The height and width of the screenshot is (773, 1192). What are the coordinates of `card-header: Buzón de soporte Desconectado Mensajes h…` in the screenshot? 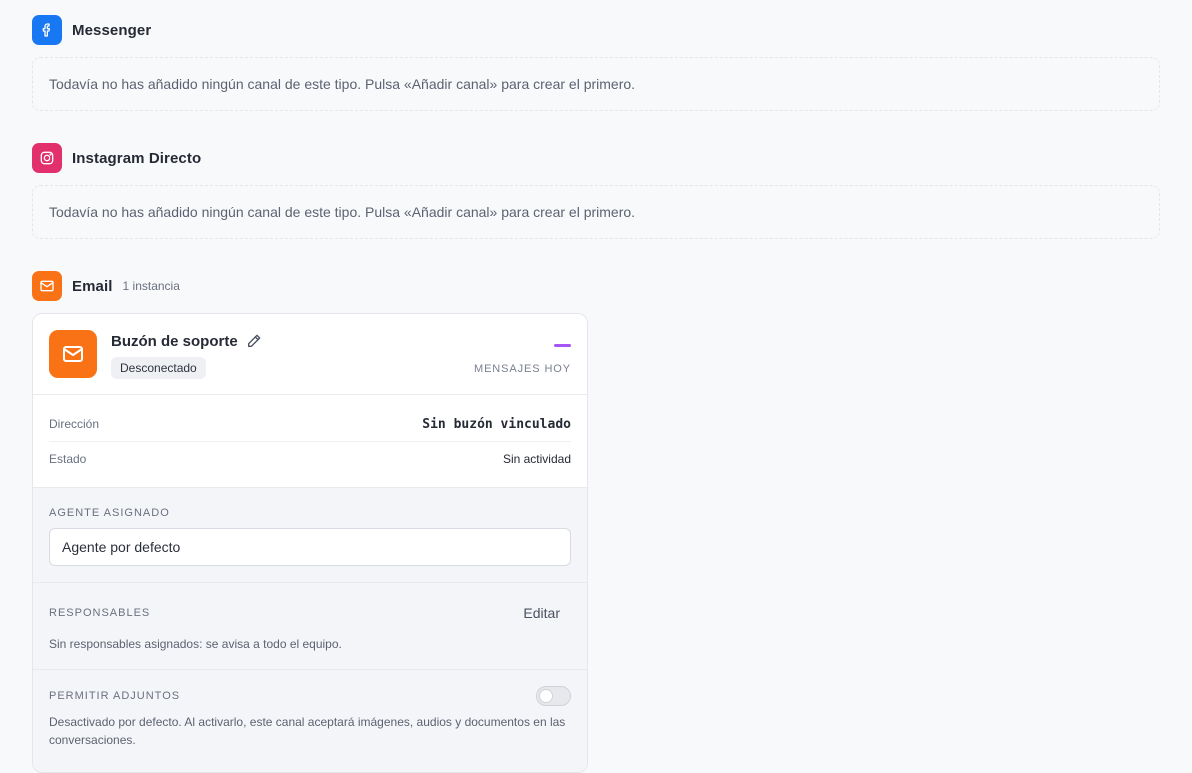 It's located at (310, 354).